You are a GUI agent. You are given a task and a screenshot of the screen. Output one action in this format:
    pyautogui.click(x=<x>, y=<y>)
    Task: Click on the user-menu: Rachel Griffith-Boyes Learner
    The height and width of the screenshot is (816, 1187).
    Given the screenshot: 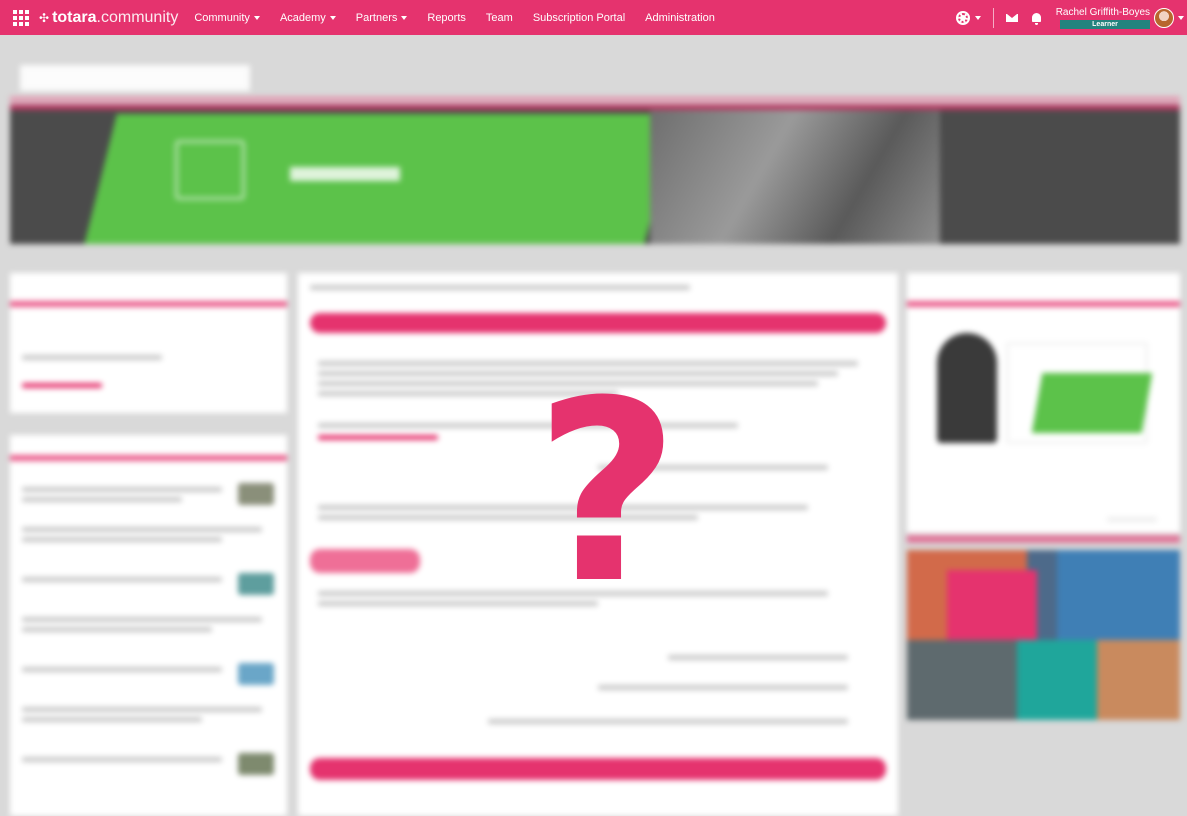 What is the action you would take?
    pyautogui.click(x=1103, y=18)
    